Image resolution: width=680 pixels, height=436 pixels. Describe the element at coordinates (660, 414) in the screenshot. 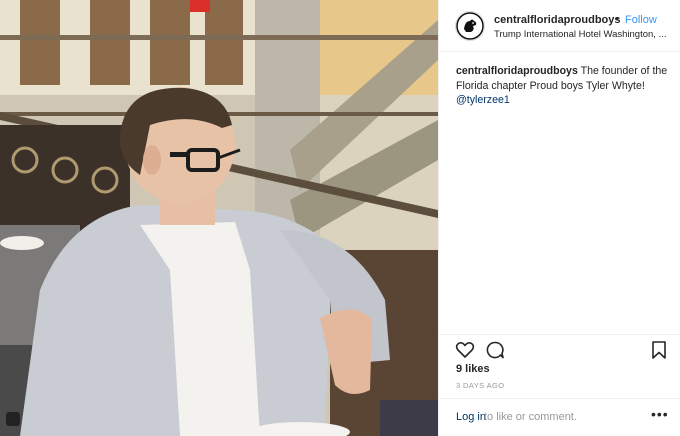

I see `more-options-button: •••` at that location.